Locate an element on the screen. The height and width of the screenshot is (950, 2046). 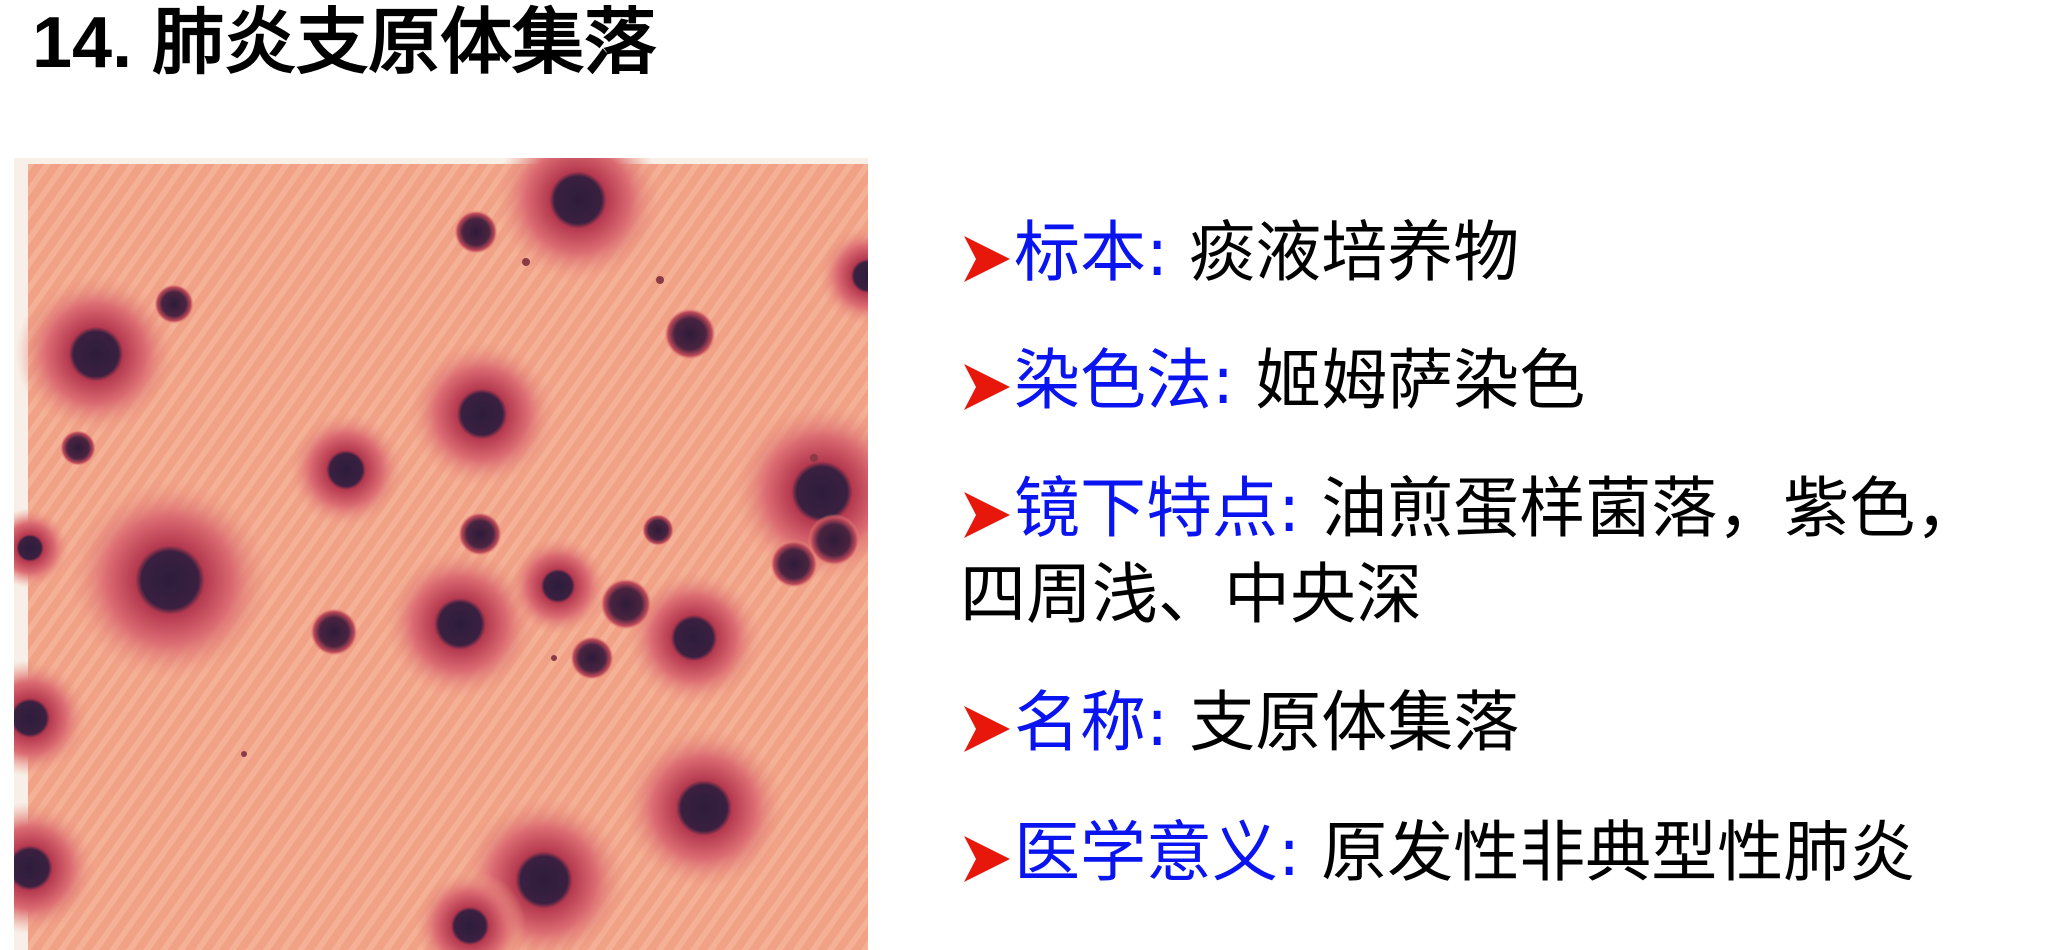
bullet-text: 镜下特点: 油煎蛋样菌落，紫色， is located at coordinates (1498, 508).